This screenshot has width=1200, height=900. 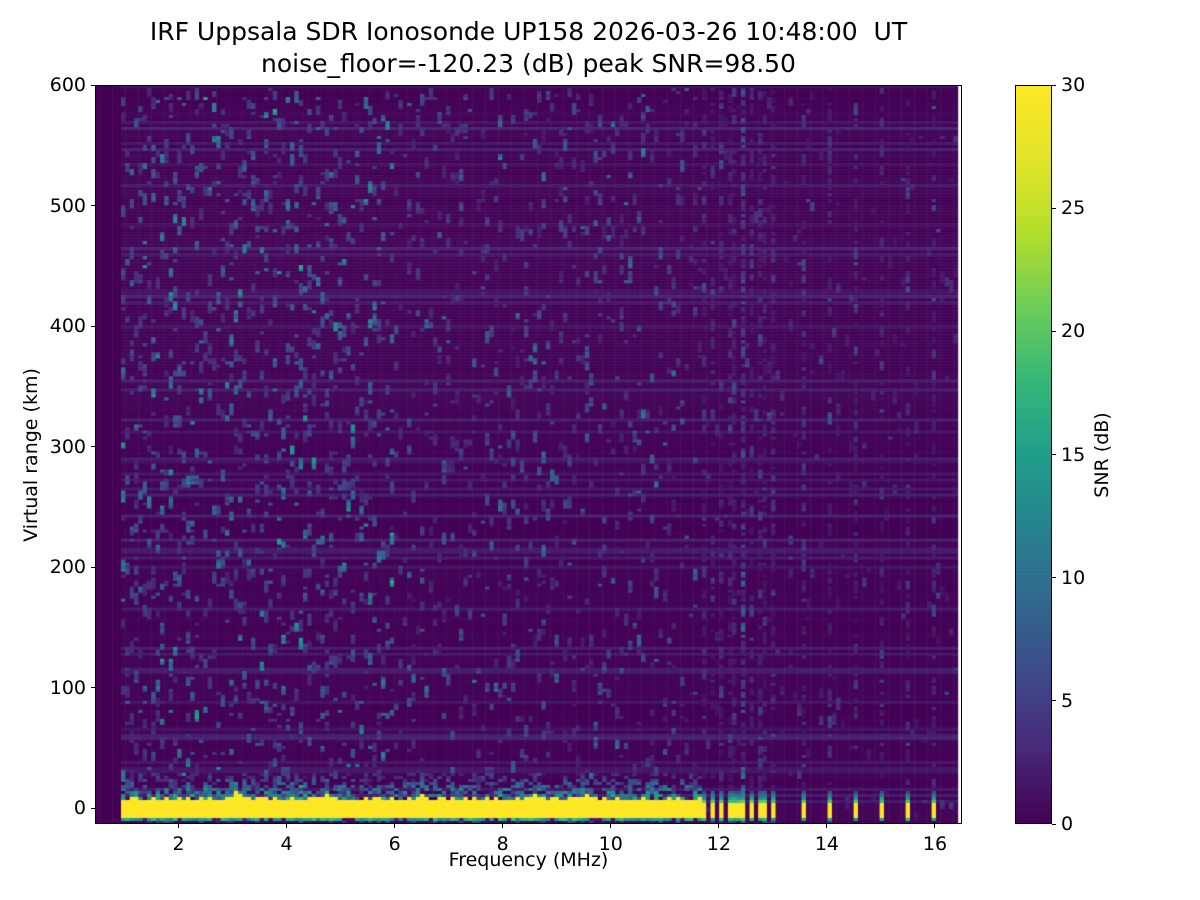 I want to click on x-tick-label: 6, so click(x=394, y=844).